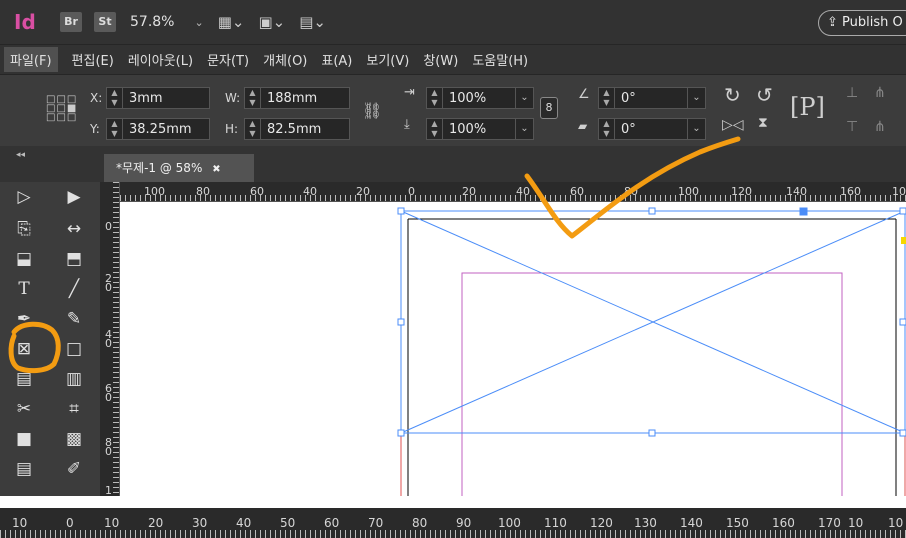 This screenshot has width=906, height=538. I want to click on close-tab-icon: ✖, so click(216, 169).